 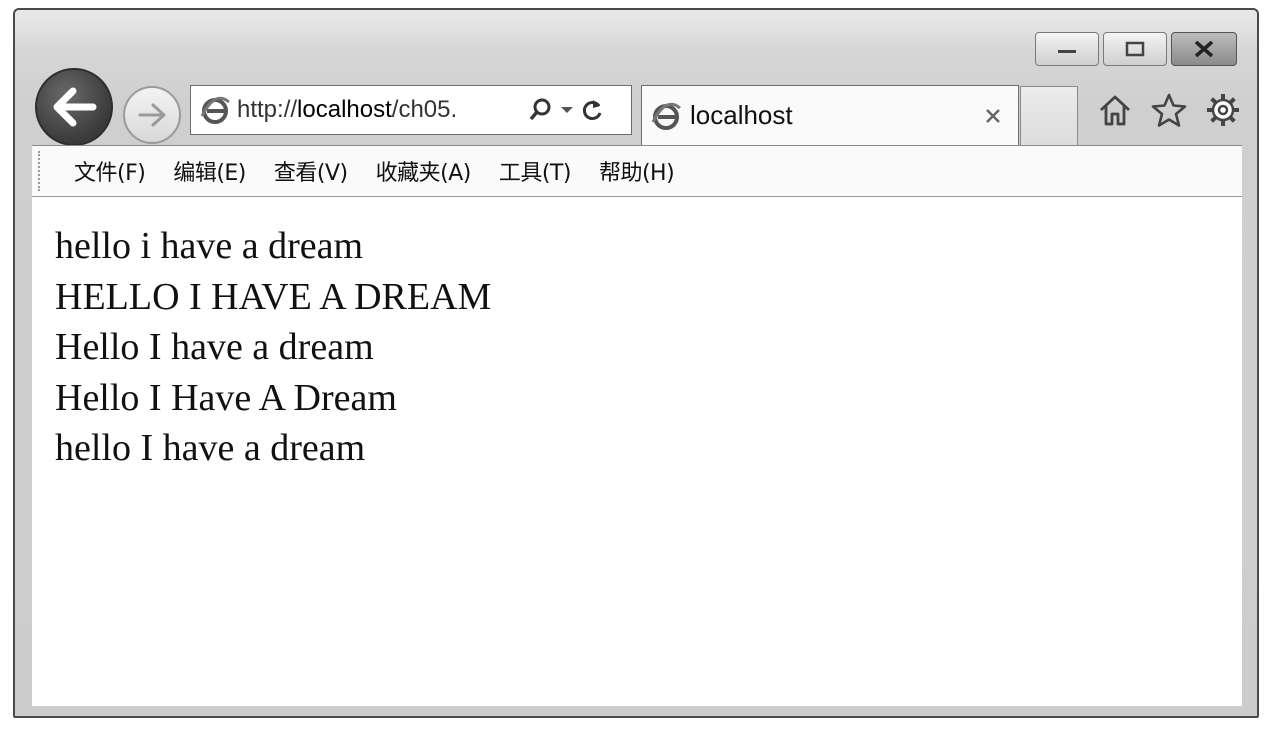 I want to click on new-tab-button, so click(x=1049, y=115).